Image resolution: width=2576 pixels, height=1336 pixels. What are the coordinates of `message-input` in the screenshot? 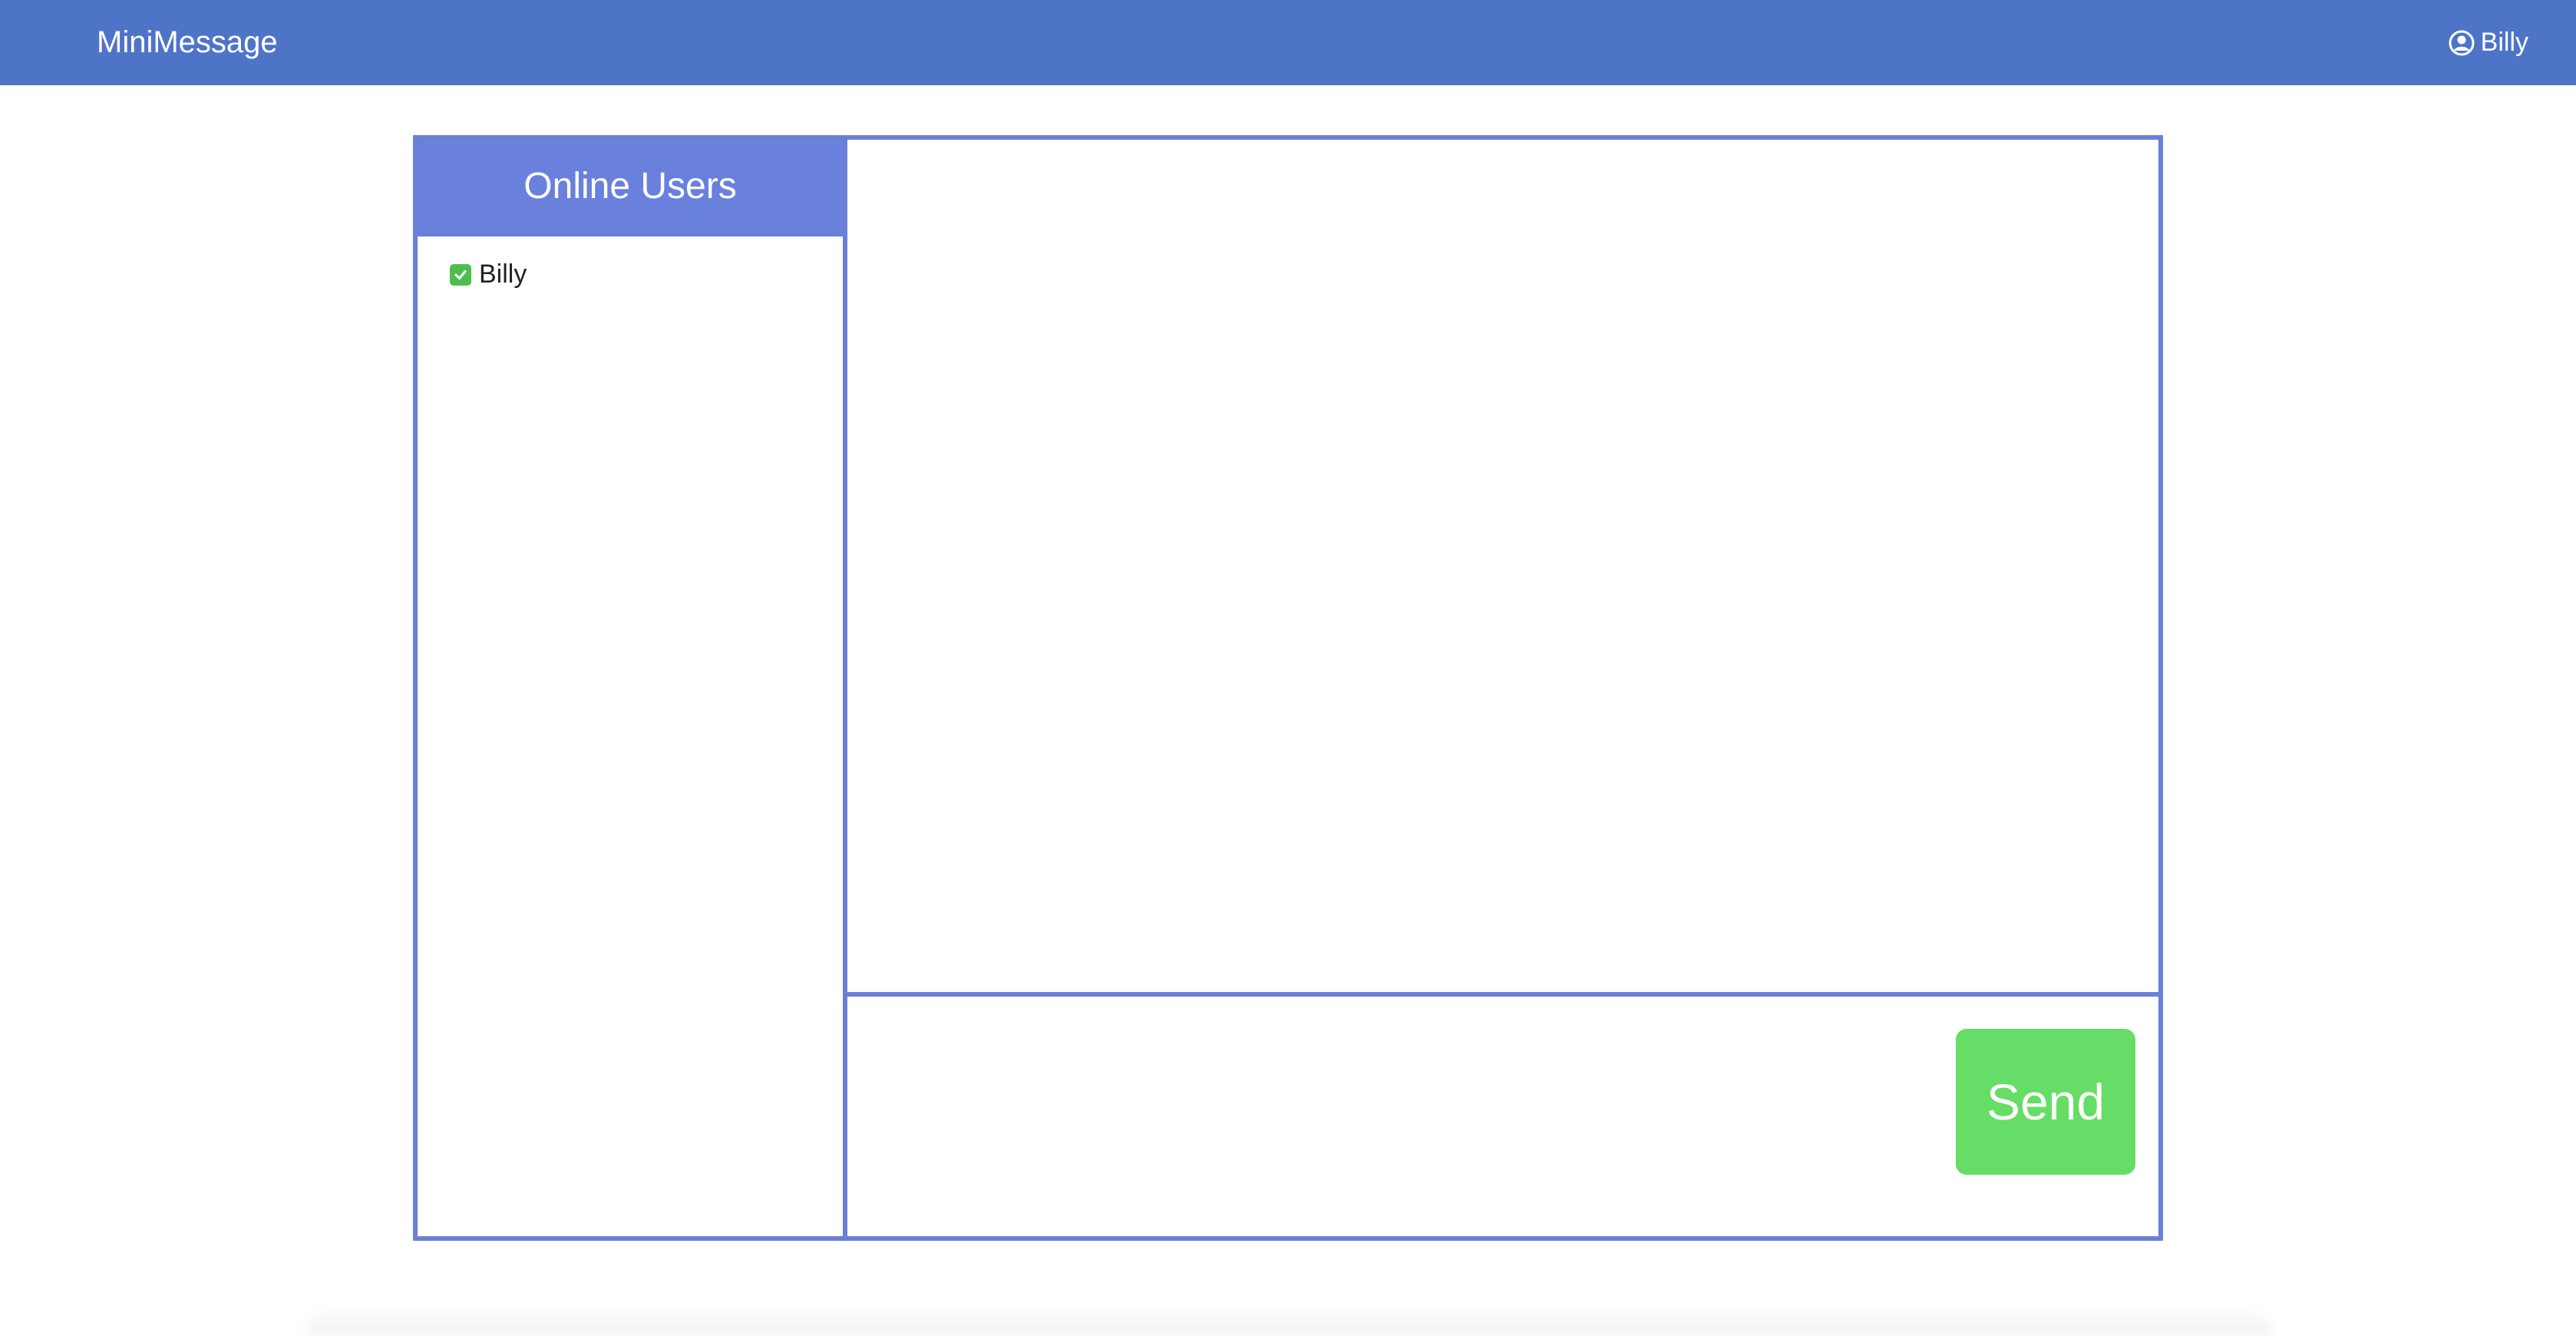 It's located at (1400, 1116).